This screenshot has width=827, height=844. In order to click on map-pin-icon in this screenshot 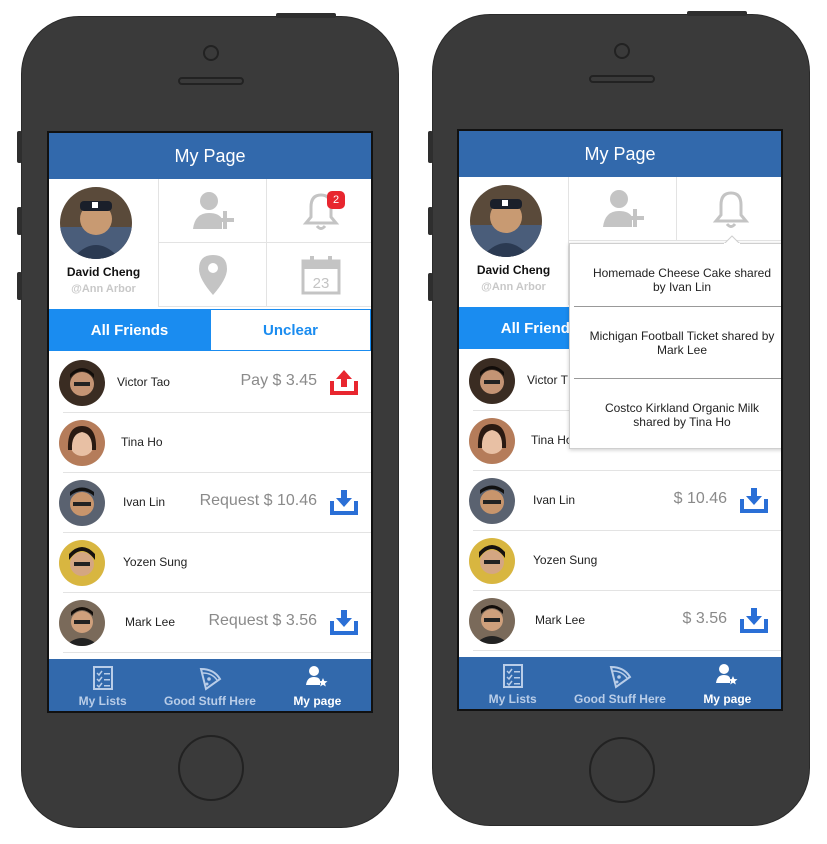, I will do `click(212, 274)`.